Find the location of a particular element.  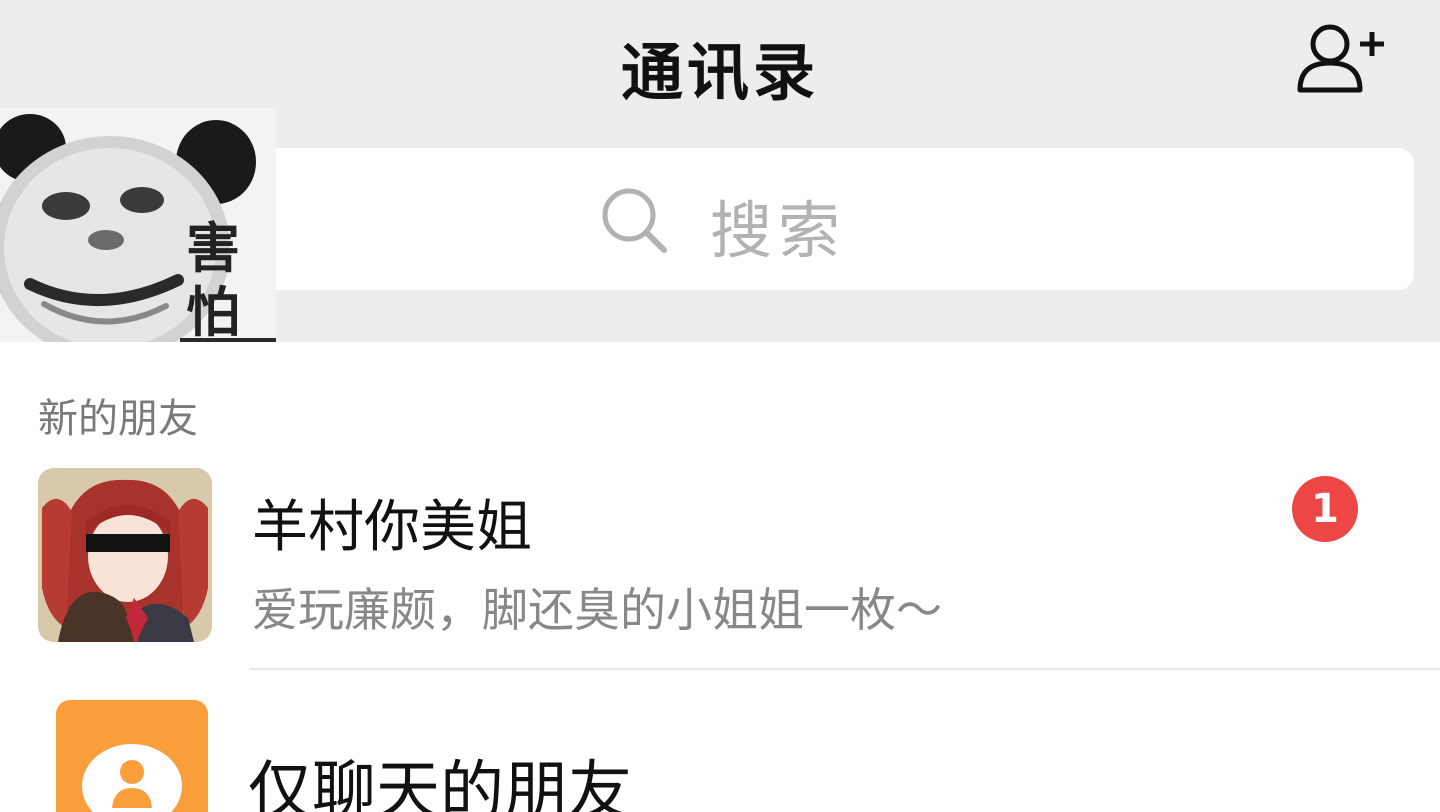

sticker-text-bottom: 怕 is located at coordinates (213, 312).